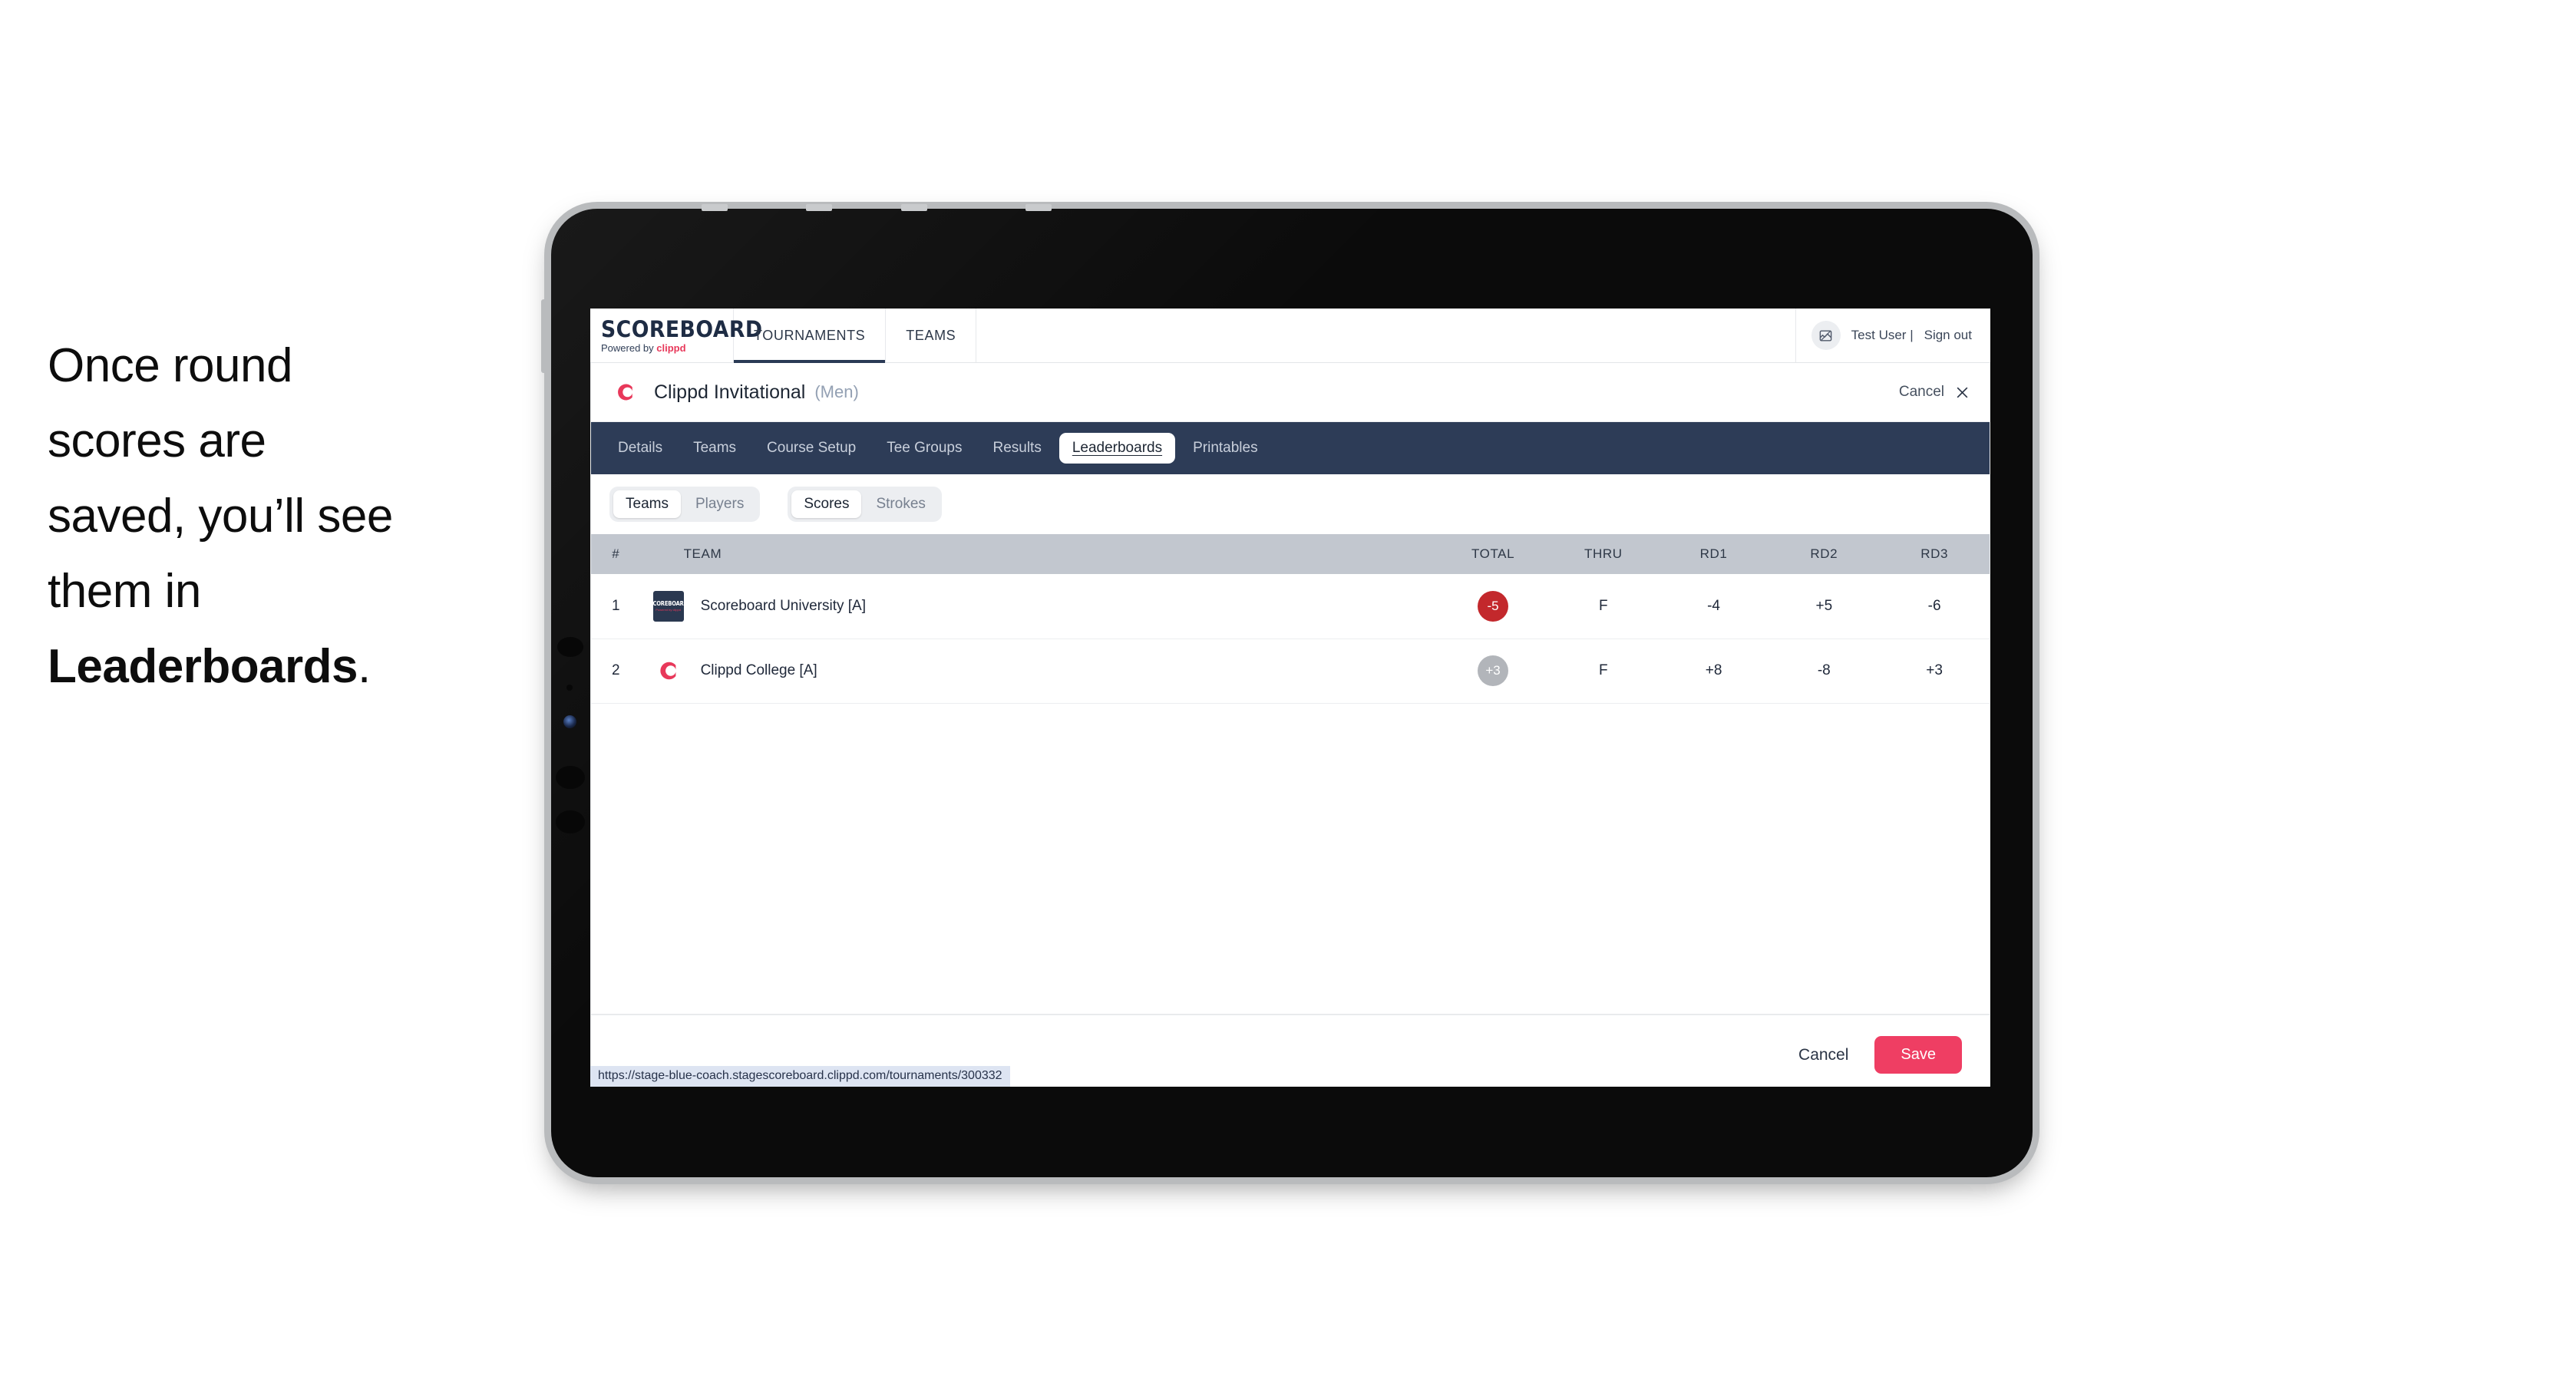 This screenshot has height=1386, width=2576. What do you see at coordinates (1962, 392) in the screenshot?
I see `close-icon` at bounding box center [1962, 392].